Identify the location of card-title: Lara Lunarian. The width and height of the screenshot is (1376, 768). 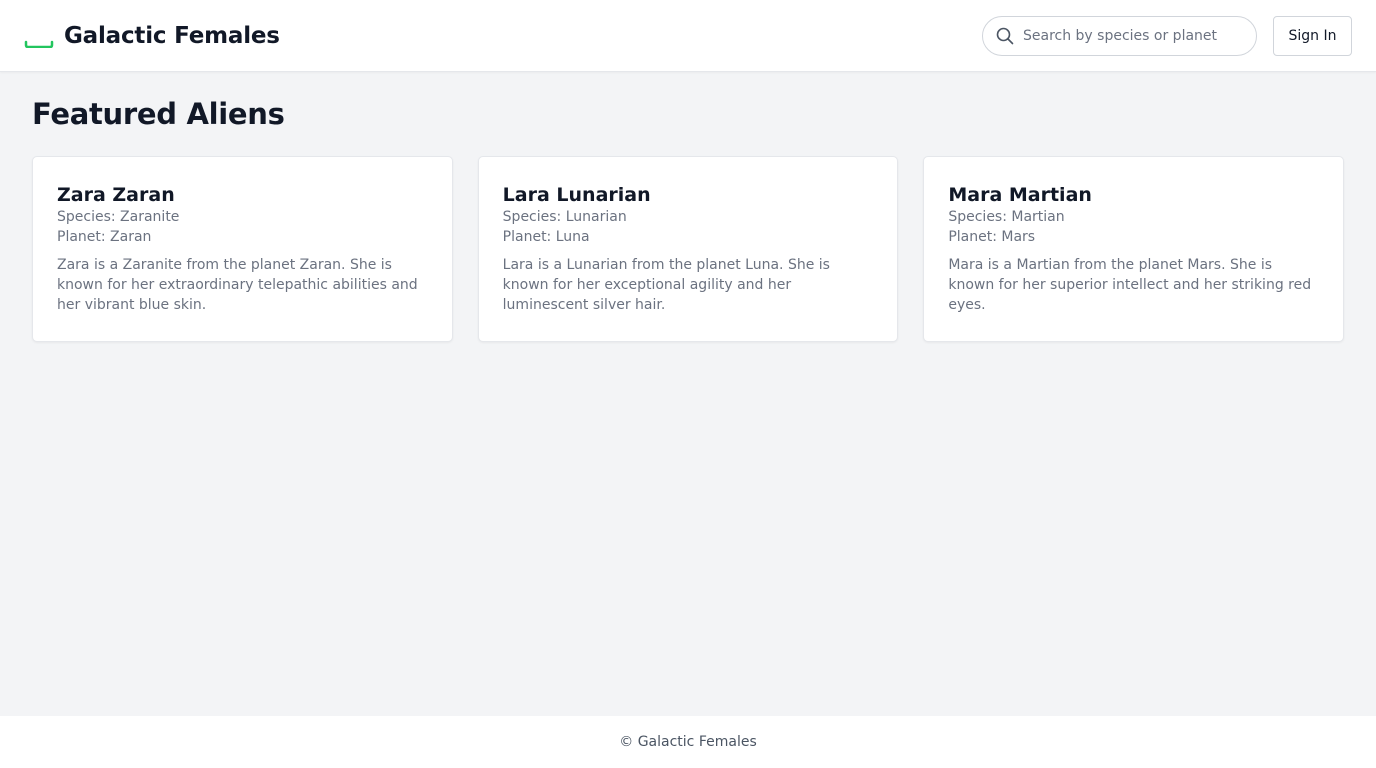
(576, 195).